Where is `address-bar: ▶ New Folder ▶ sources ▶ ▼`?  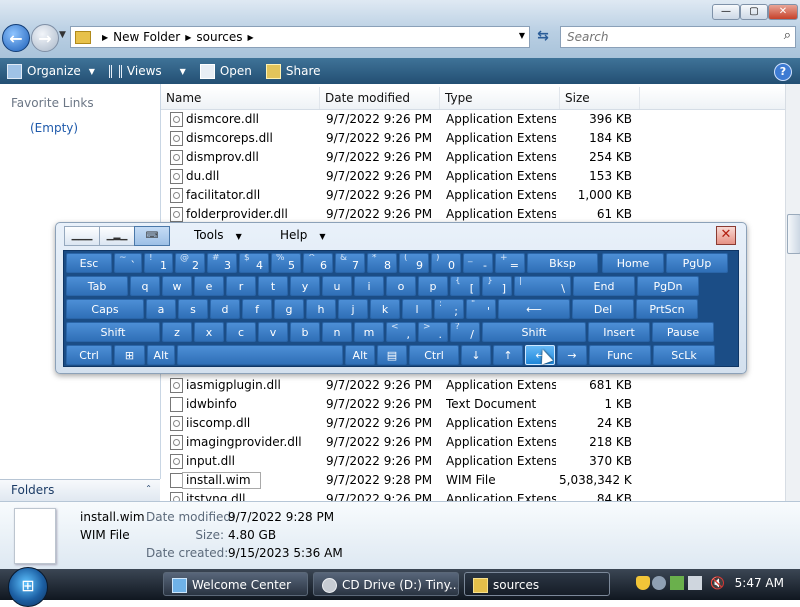
address-bar: ▶ New Folder ▶ sources ▶ ▼ is located at coordinates (300, 37).